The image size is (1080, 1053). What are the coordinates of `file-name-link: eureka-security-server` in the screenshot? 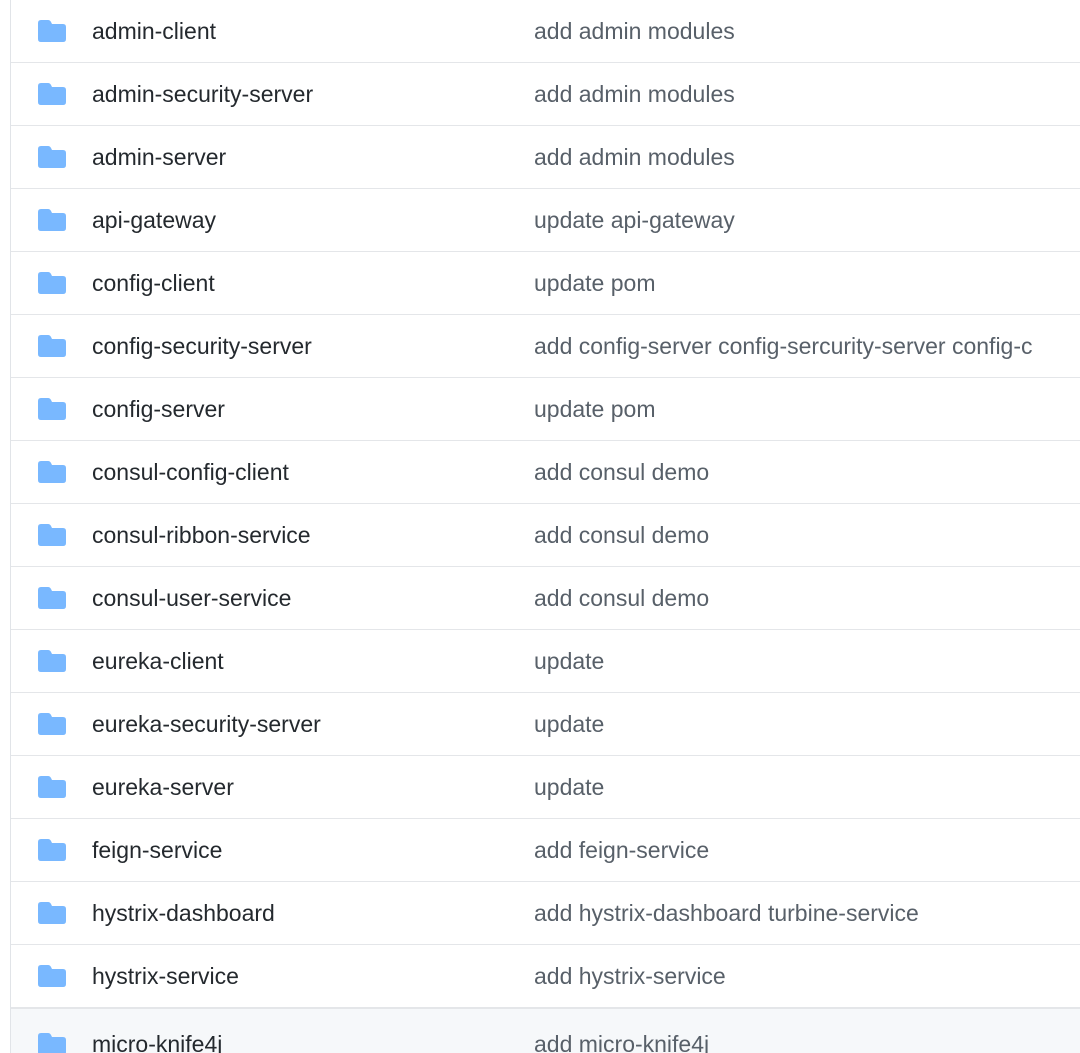 It's located at (206, 724).